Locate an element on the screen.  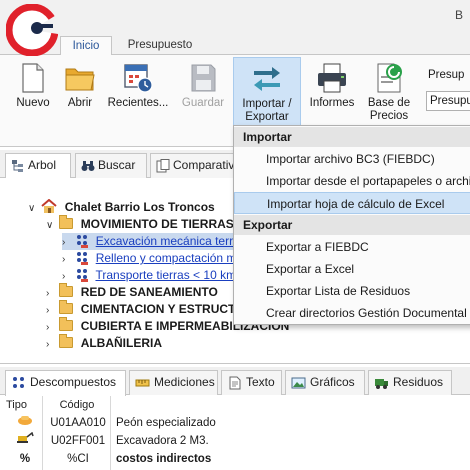
cell-codigo: U02FF001 is located at coordinates (78, 441).